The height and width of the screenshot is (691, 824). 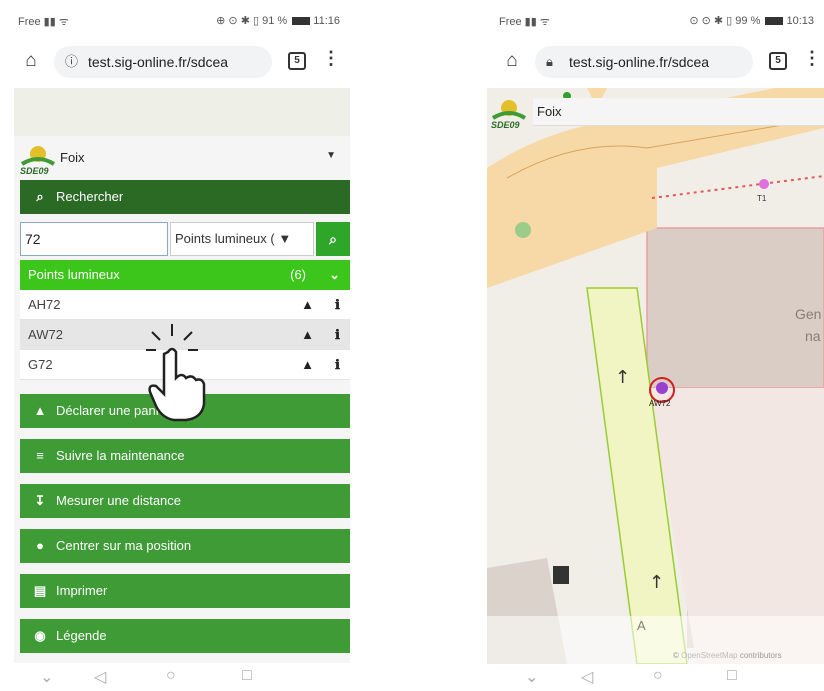 What do you see at coordinates (331, 155) in the screenshot?
I see `caret-down-icon: ▼` at bounding box center [331, 155].